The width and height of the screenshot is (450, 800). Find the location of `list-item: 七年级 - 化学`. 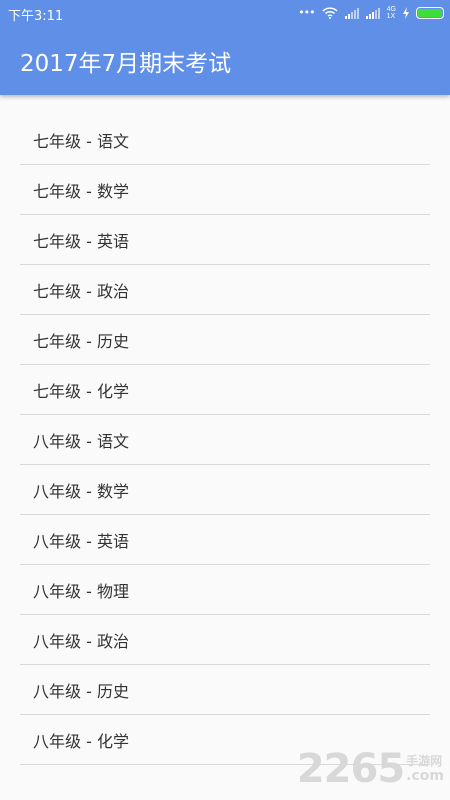

list-item: 七年级 - 化学 is located at coordinates (225, 390).